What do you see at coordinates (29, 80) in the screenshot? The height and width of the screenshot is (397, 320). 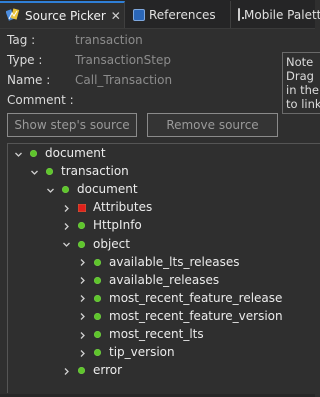 I see `name-label: Name :` at bounding box center [29, 80].